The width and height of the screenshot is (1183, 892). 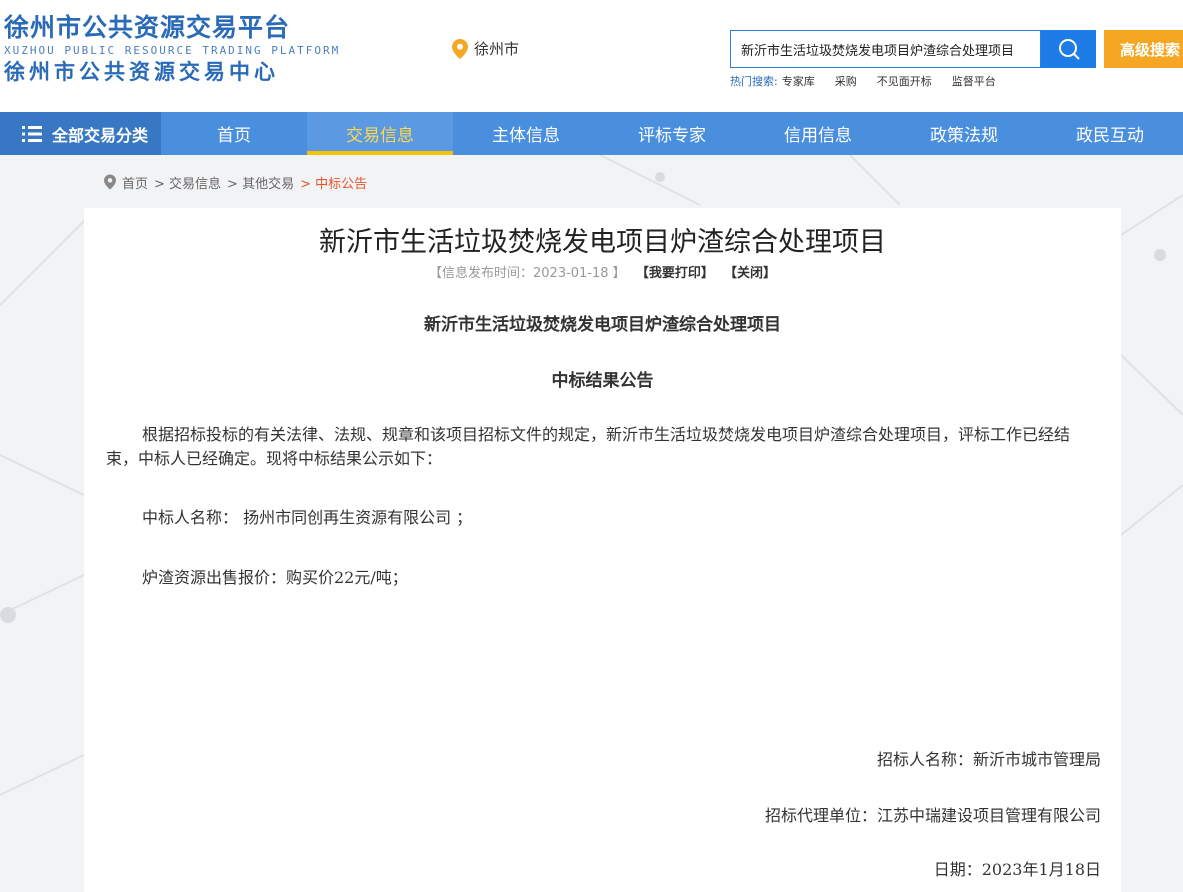 What do you see at coordinates (333, 182) in the screenshot?
I see `breadcrumb-current: > 中标公告` at bounding box center [333, 182].